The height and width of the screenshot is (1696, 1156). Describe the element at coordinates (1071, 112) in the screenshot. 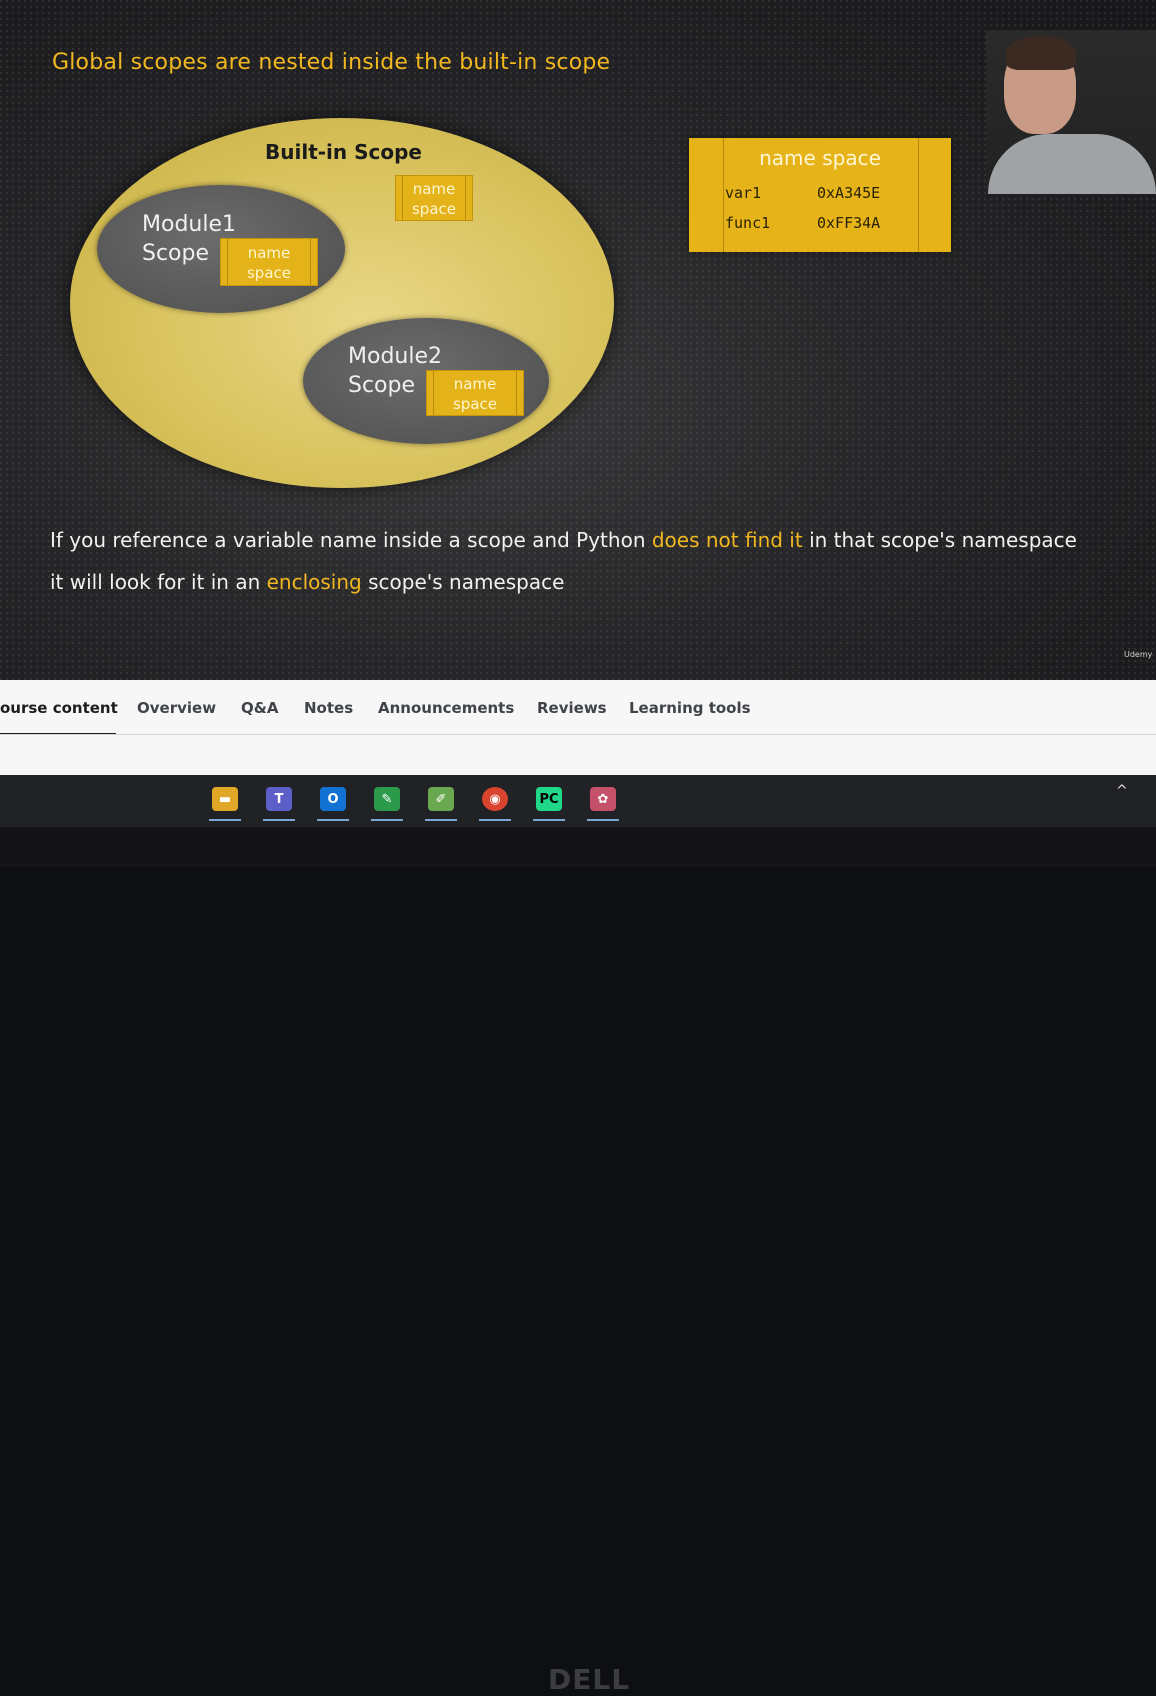

I see `presenter-video` at that location.